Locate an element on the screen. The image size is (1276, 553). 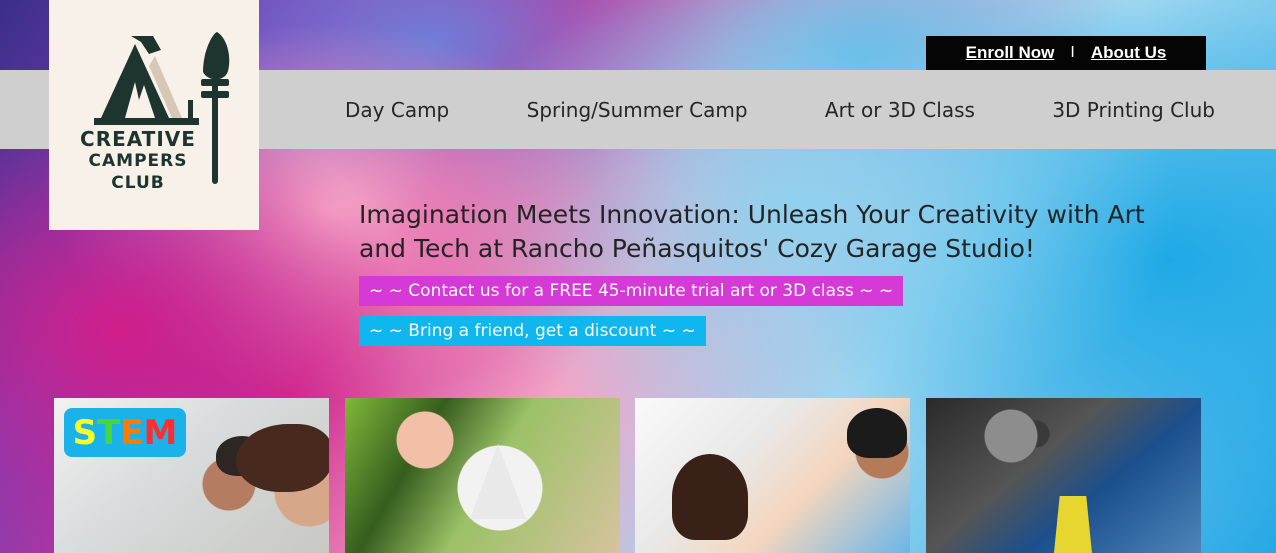
logo-line-1: CREATIVE is located at coordinates (138, 139).